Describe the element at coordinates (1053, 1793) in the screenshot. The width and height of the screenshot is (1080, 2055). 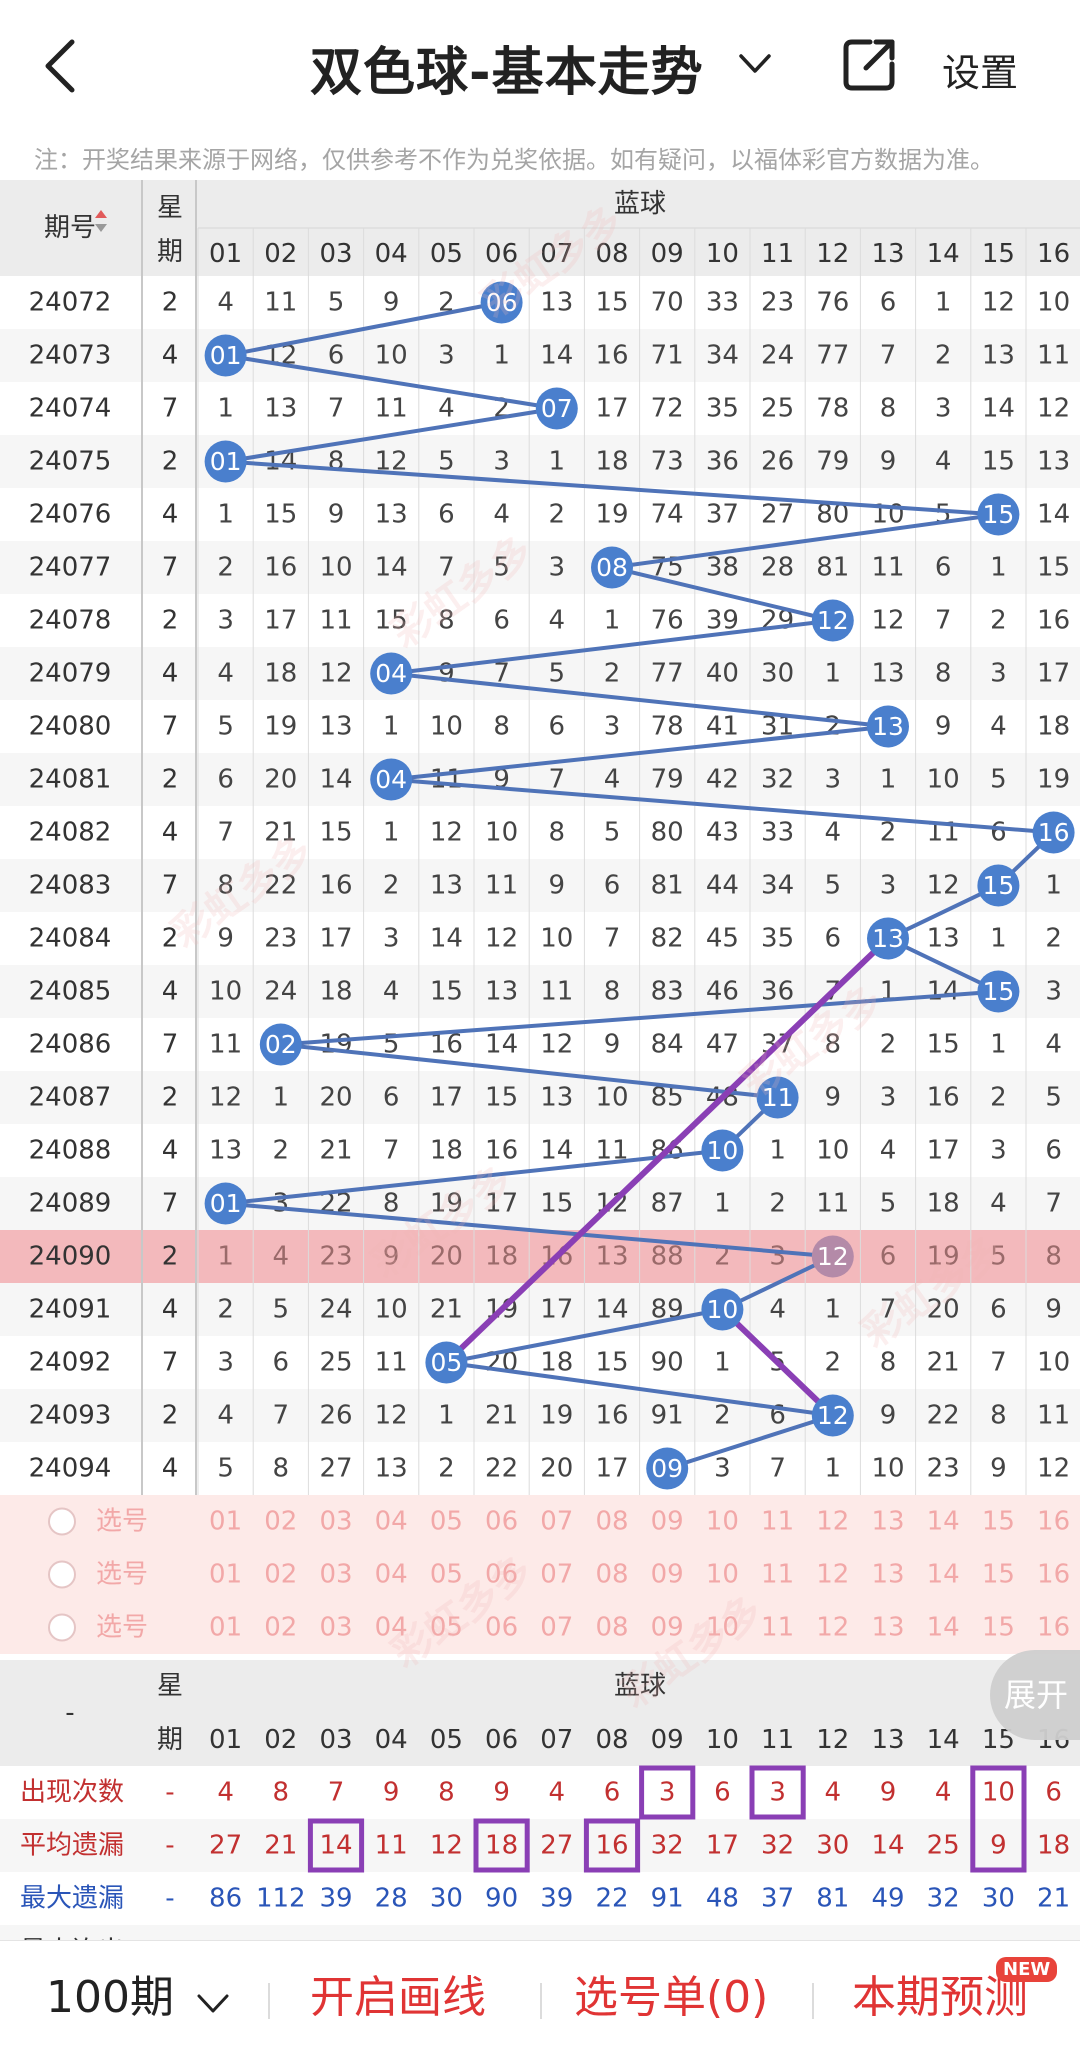
I see `stats-value: 6` at that location.